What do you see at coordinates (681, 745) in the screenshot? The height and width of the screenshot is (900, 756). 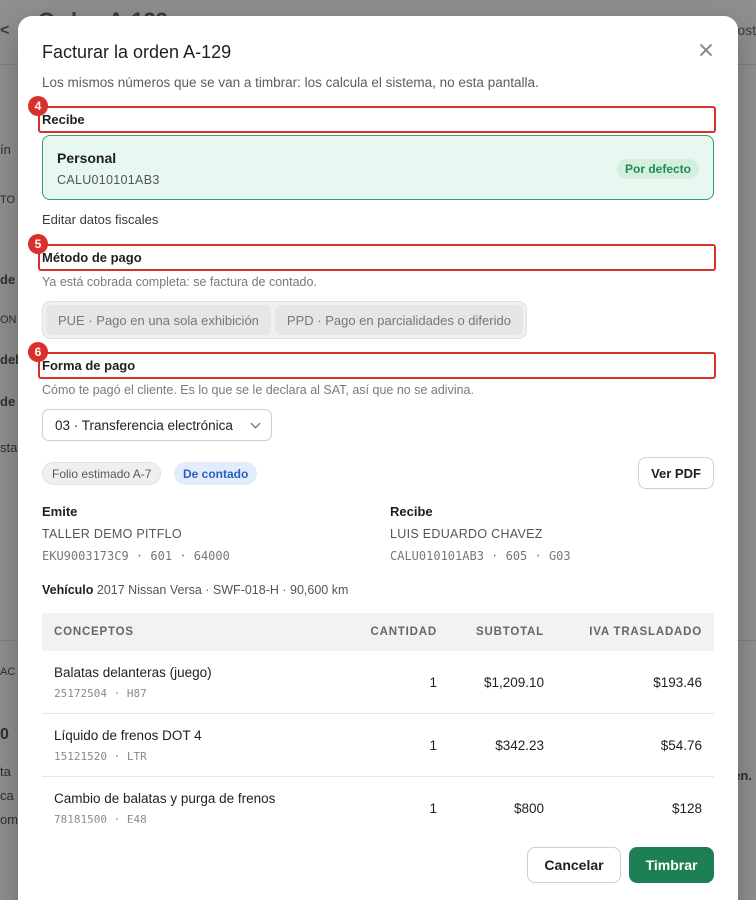 I see `concept-iva: $54.76` at bounding box center [681, 745].